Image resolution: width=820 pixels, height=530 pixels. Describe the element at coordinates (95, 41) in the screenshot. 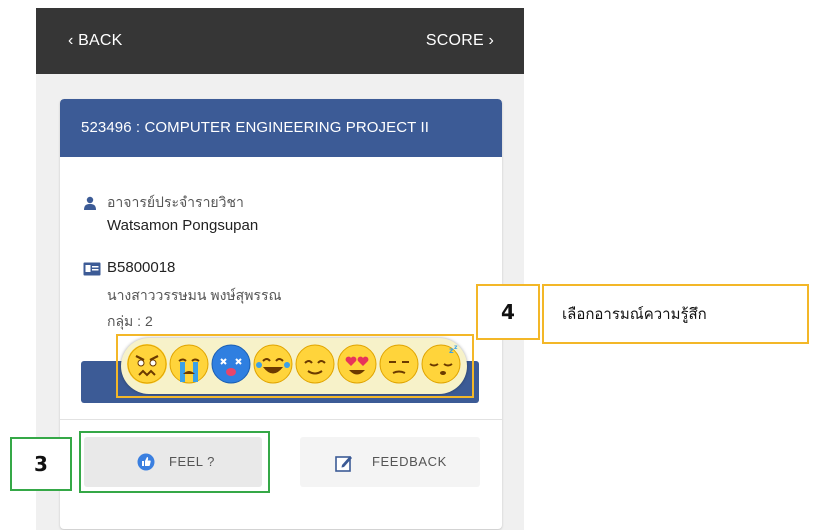

I see `back-button: ‹ BACK` at that location.